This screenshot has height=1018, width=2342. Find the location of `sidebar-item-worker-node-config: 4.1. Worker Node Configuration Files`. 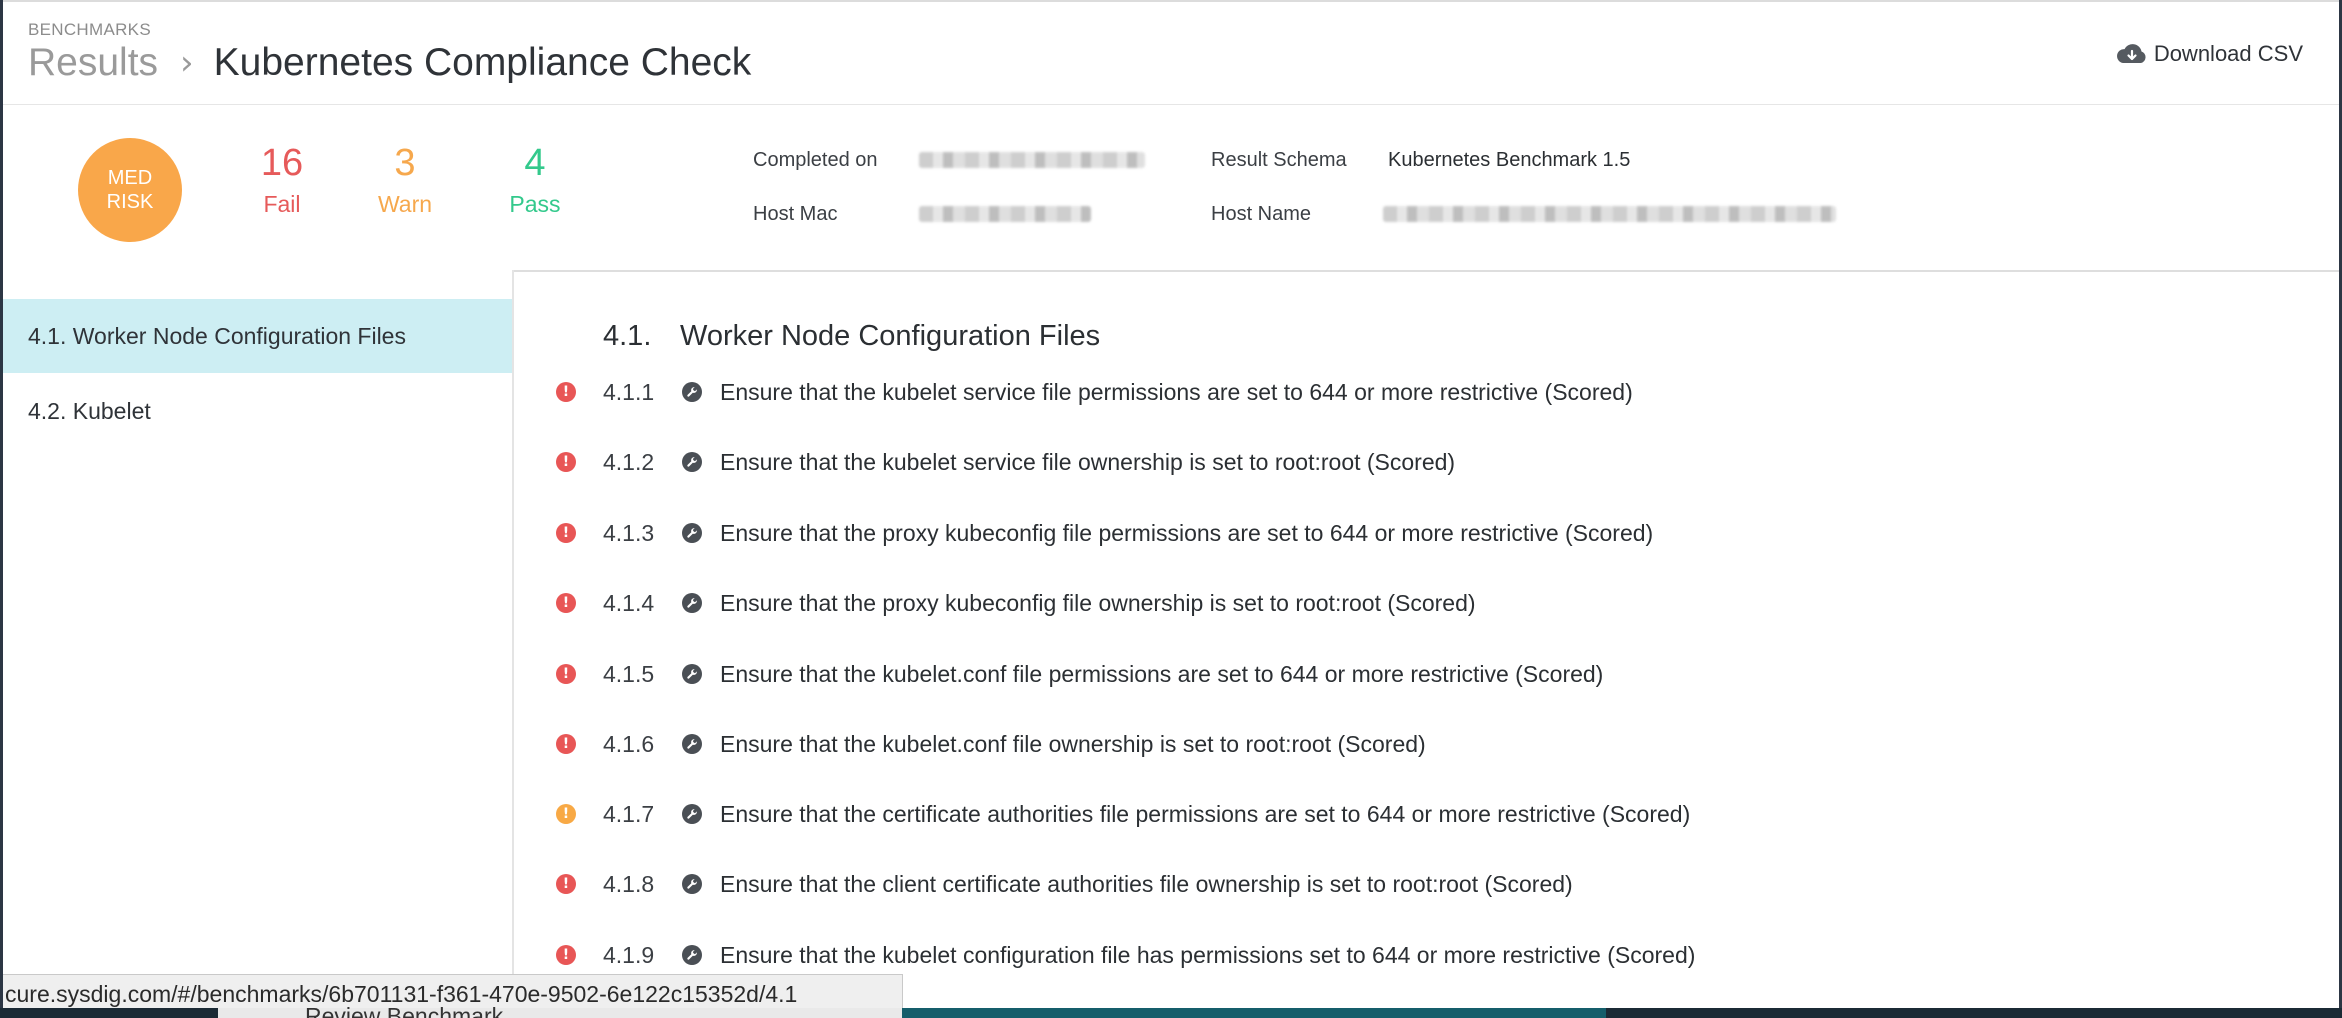

sidebar-item-worker-node-config: 4.1. Worker Node Configuration Files is located at coordinates (257, 336).